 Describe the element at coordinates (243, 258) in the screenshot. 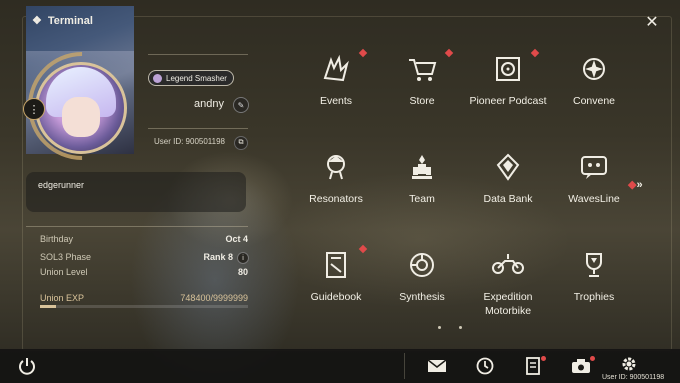

I see `info-icon: i` at that location.